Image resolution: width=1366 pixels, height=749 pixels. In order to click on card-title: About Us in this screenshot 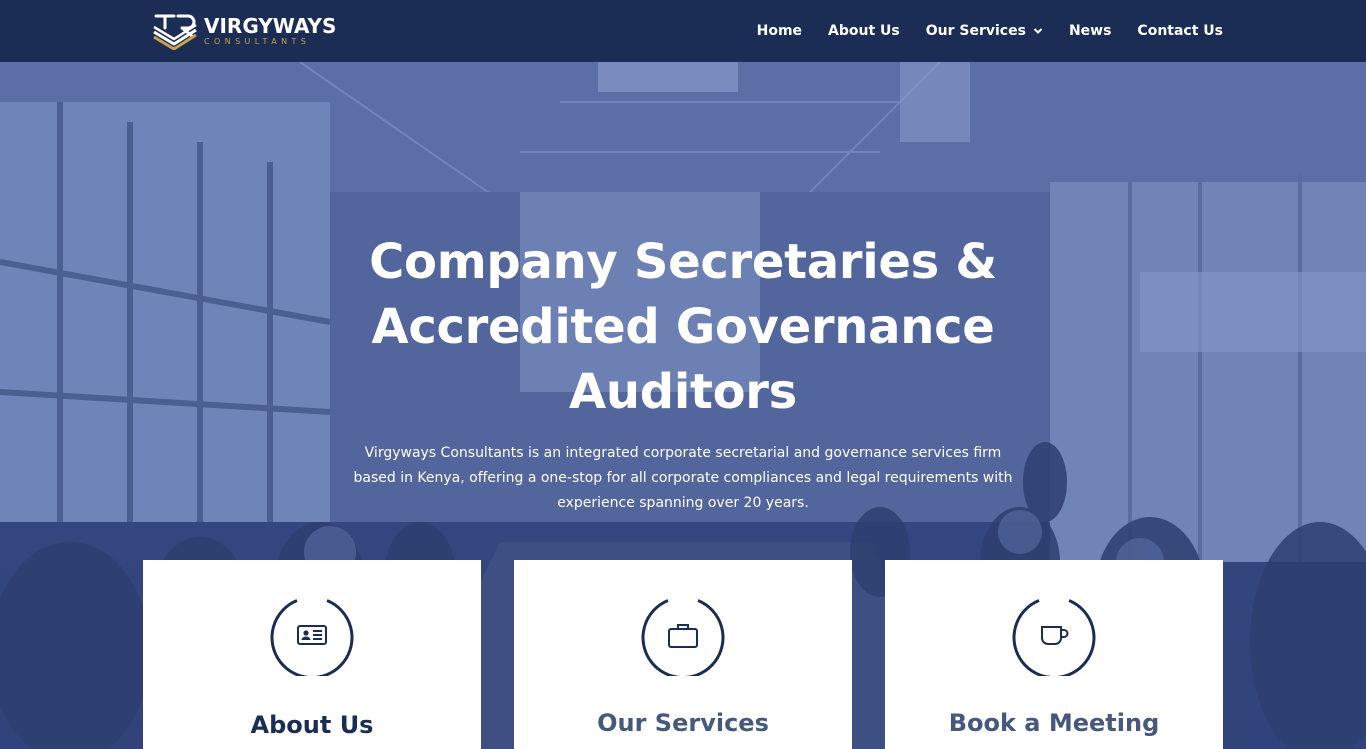, I will do `click(312, 725)`.